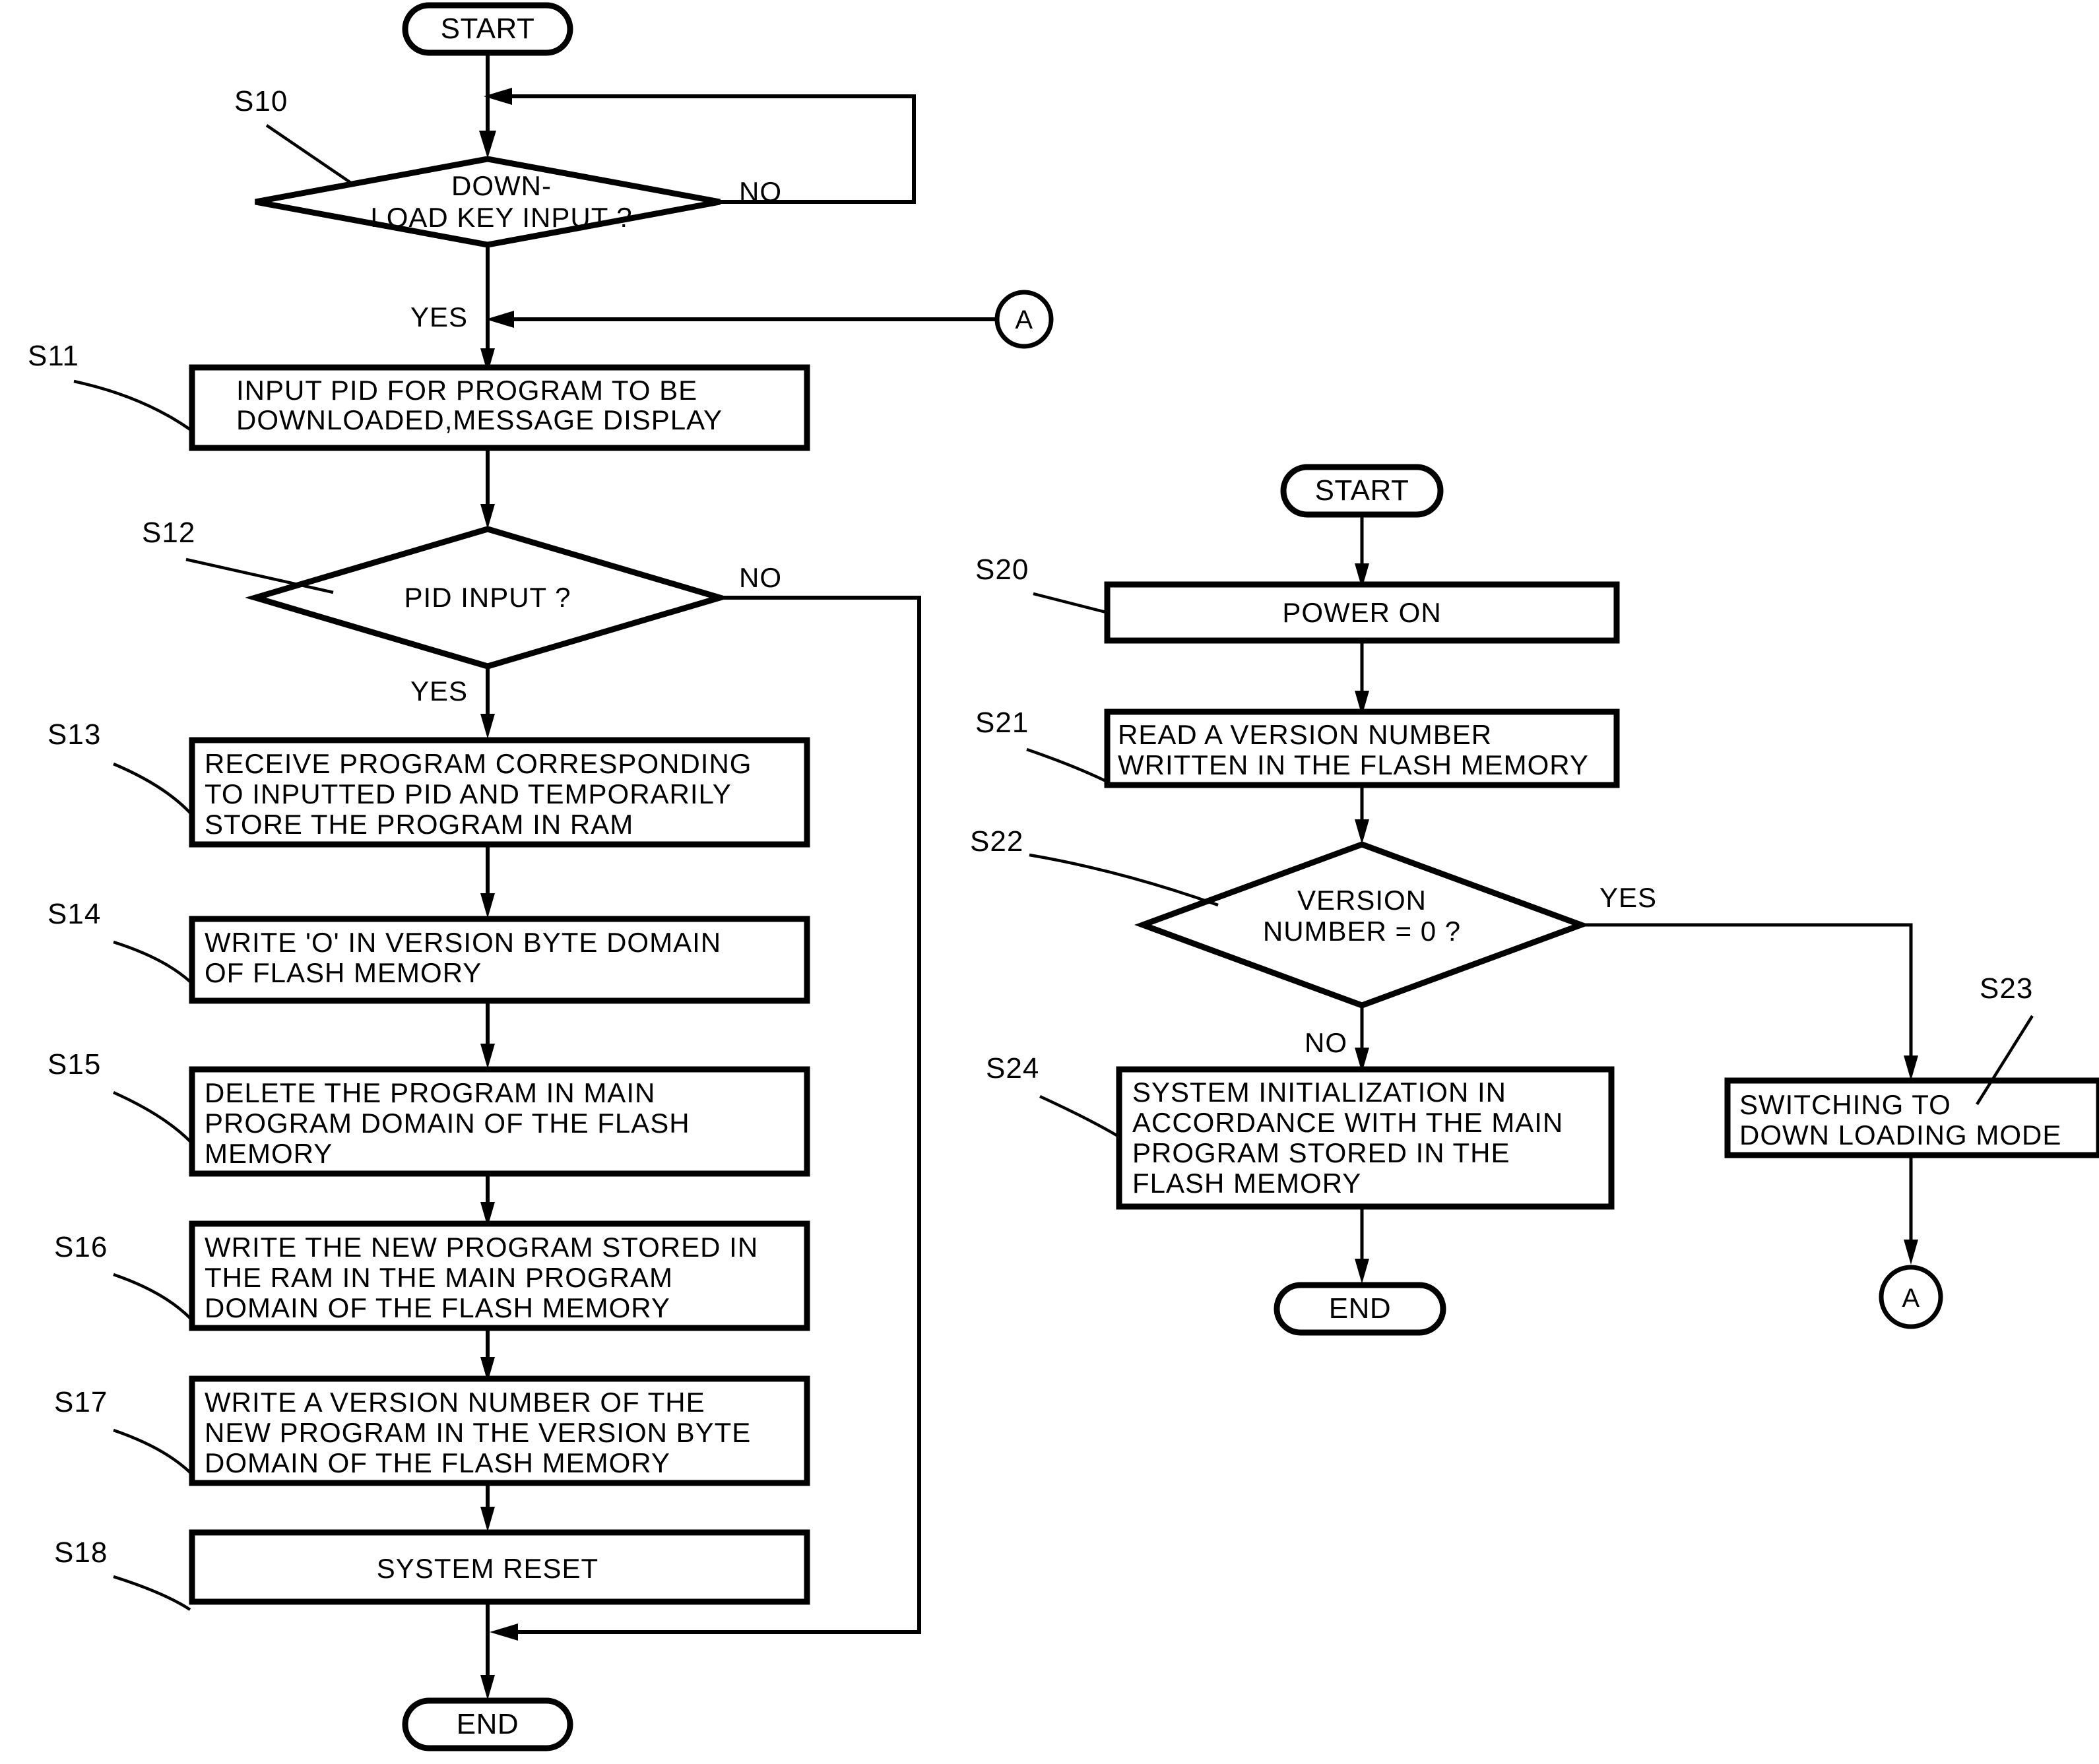 The width and height of the screenshot is (2099, 1764). I want to click on step-s10-decision: DOWN- LOAD KEY INPUT ?, so click(488, 202).